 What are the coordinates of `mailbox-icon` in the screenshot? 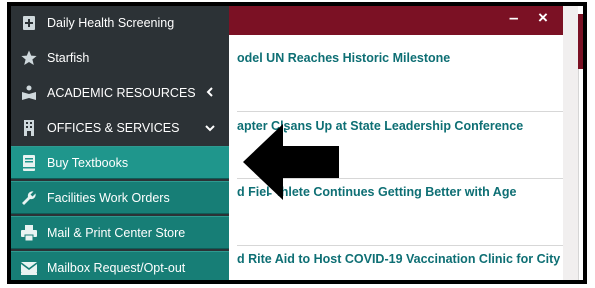 It's located at (29, 268).